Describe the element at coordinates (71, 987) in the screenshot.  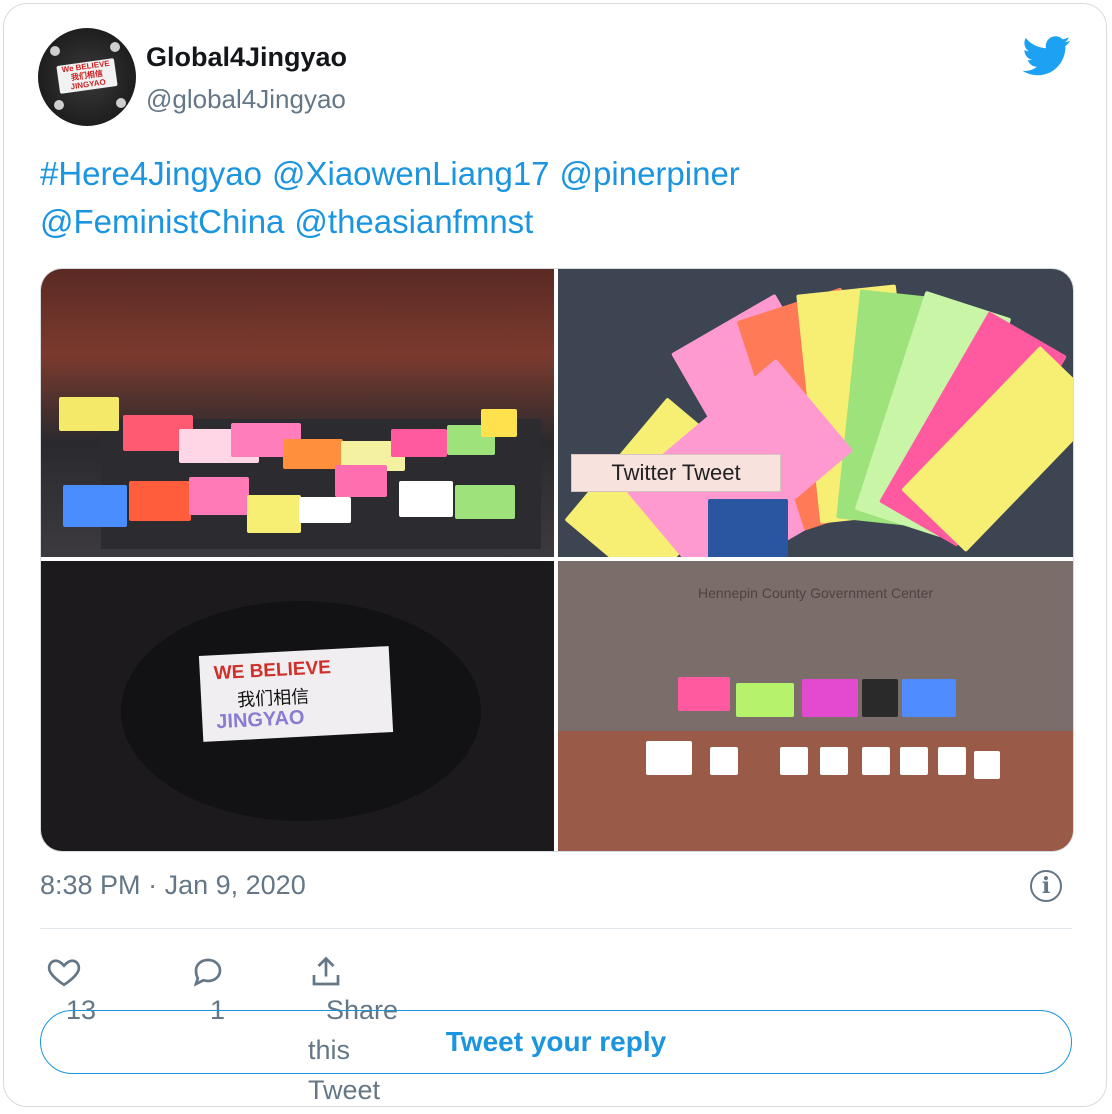
I see `like-button: 13` at that location.